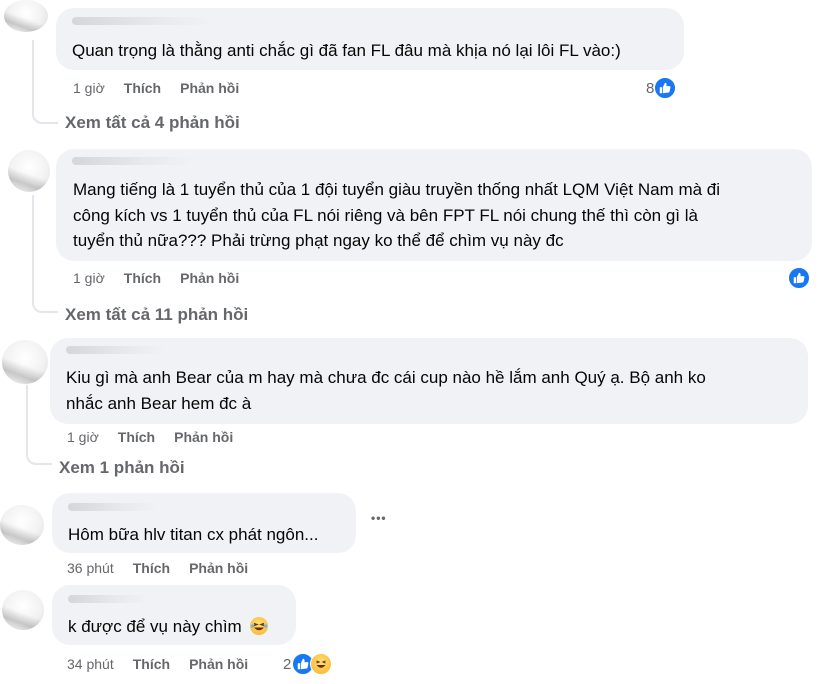 The height and width of the screenshot is (684, 825). What do you see at coordinates (650, 88) in the screenshot?
I see `reaction-count: 8` at bounding box center [650, 88].